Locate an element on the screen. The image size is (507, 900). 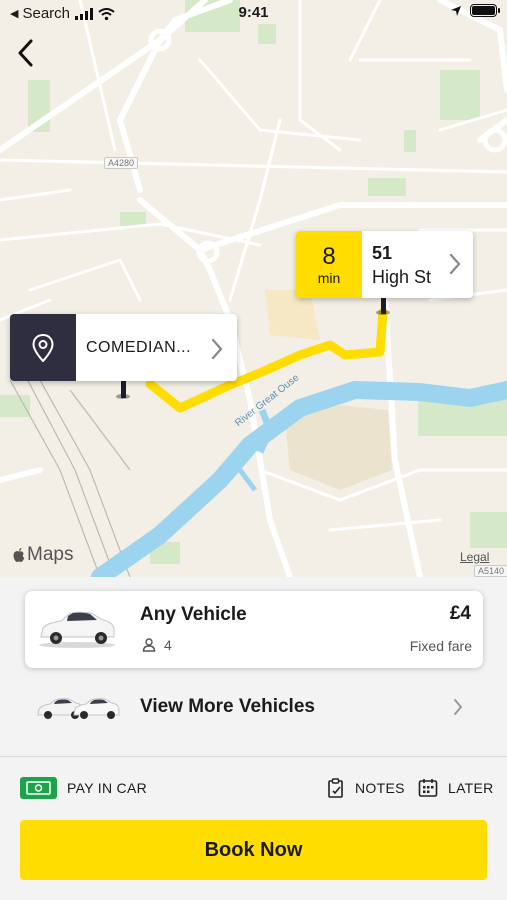
maps-logo: Maps is located at coordinates (42, 555).